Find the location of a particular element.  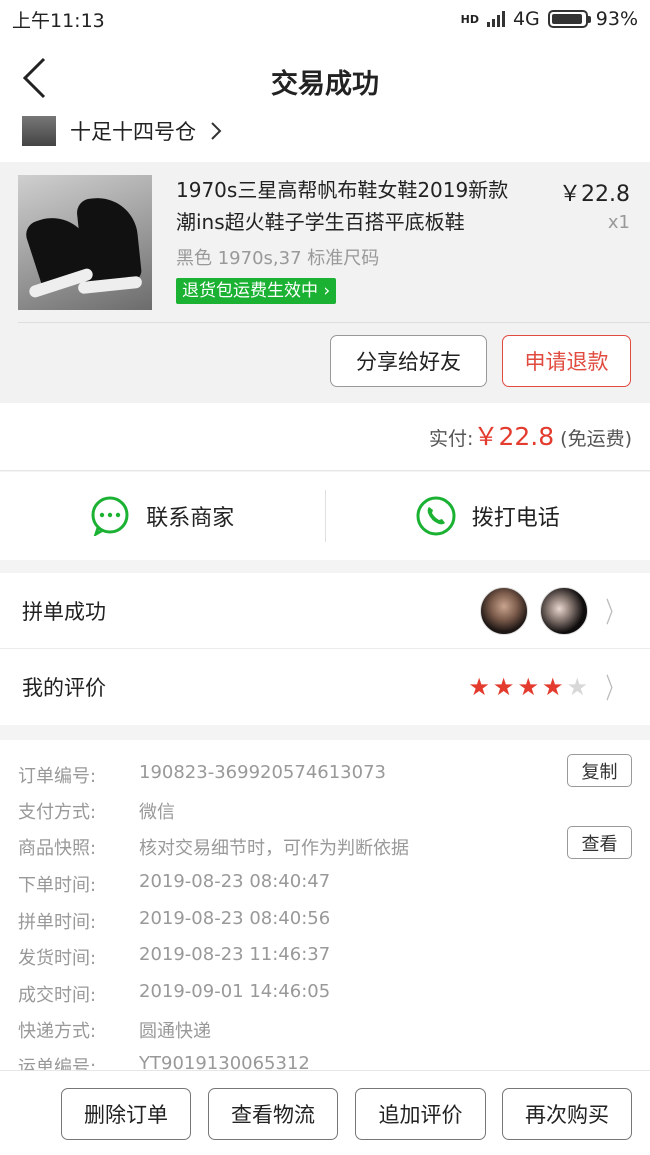

product-title: 1970s三星高帮帆布鞋女鞋2019新款 潮ins超火鞋子学生百搭平底板鞋 is located at coordinates (342, 206).